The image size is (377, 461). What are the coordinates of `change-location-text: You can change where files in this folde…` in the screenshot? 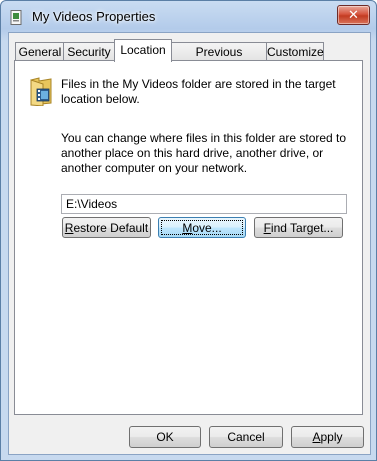 It's located at (204, 153).